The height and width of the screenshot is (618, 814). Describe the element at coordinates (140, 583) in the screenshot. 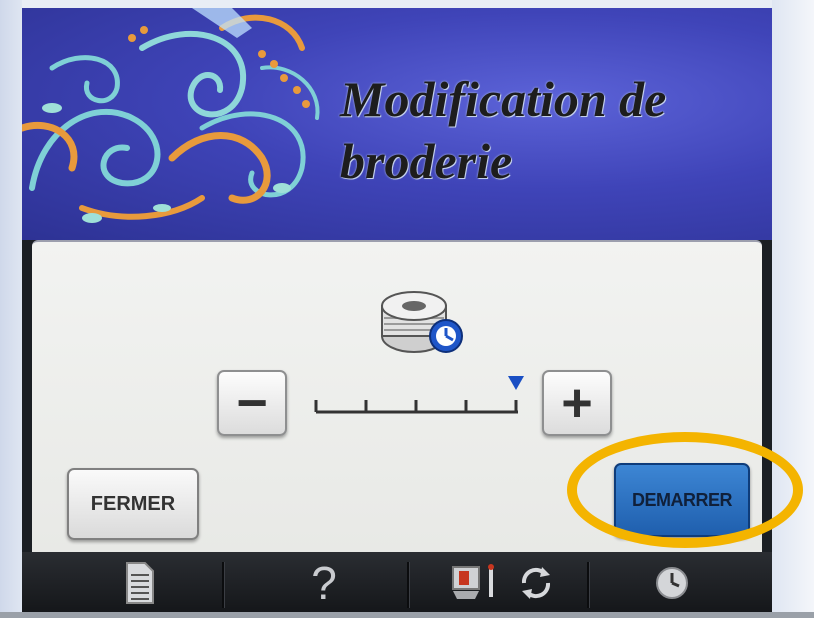

I see `document-icon` at that location.